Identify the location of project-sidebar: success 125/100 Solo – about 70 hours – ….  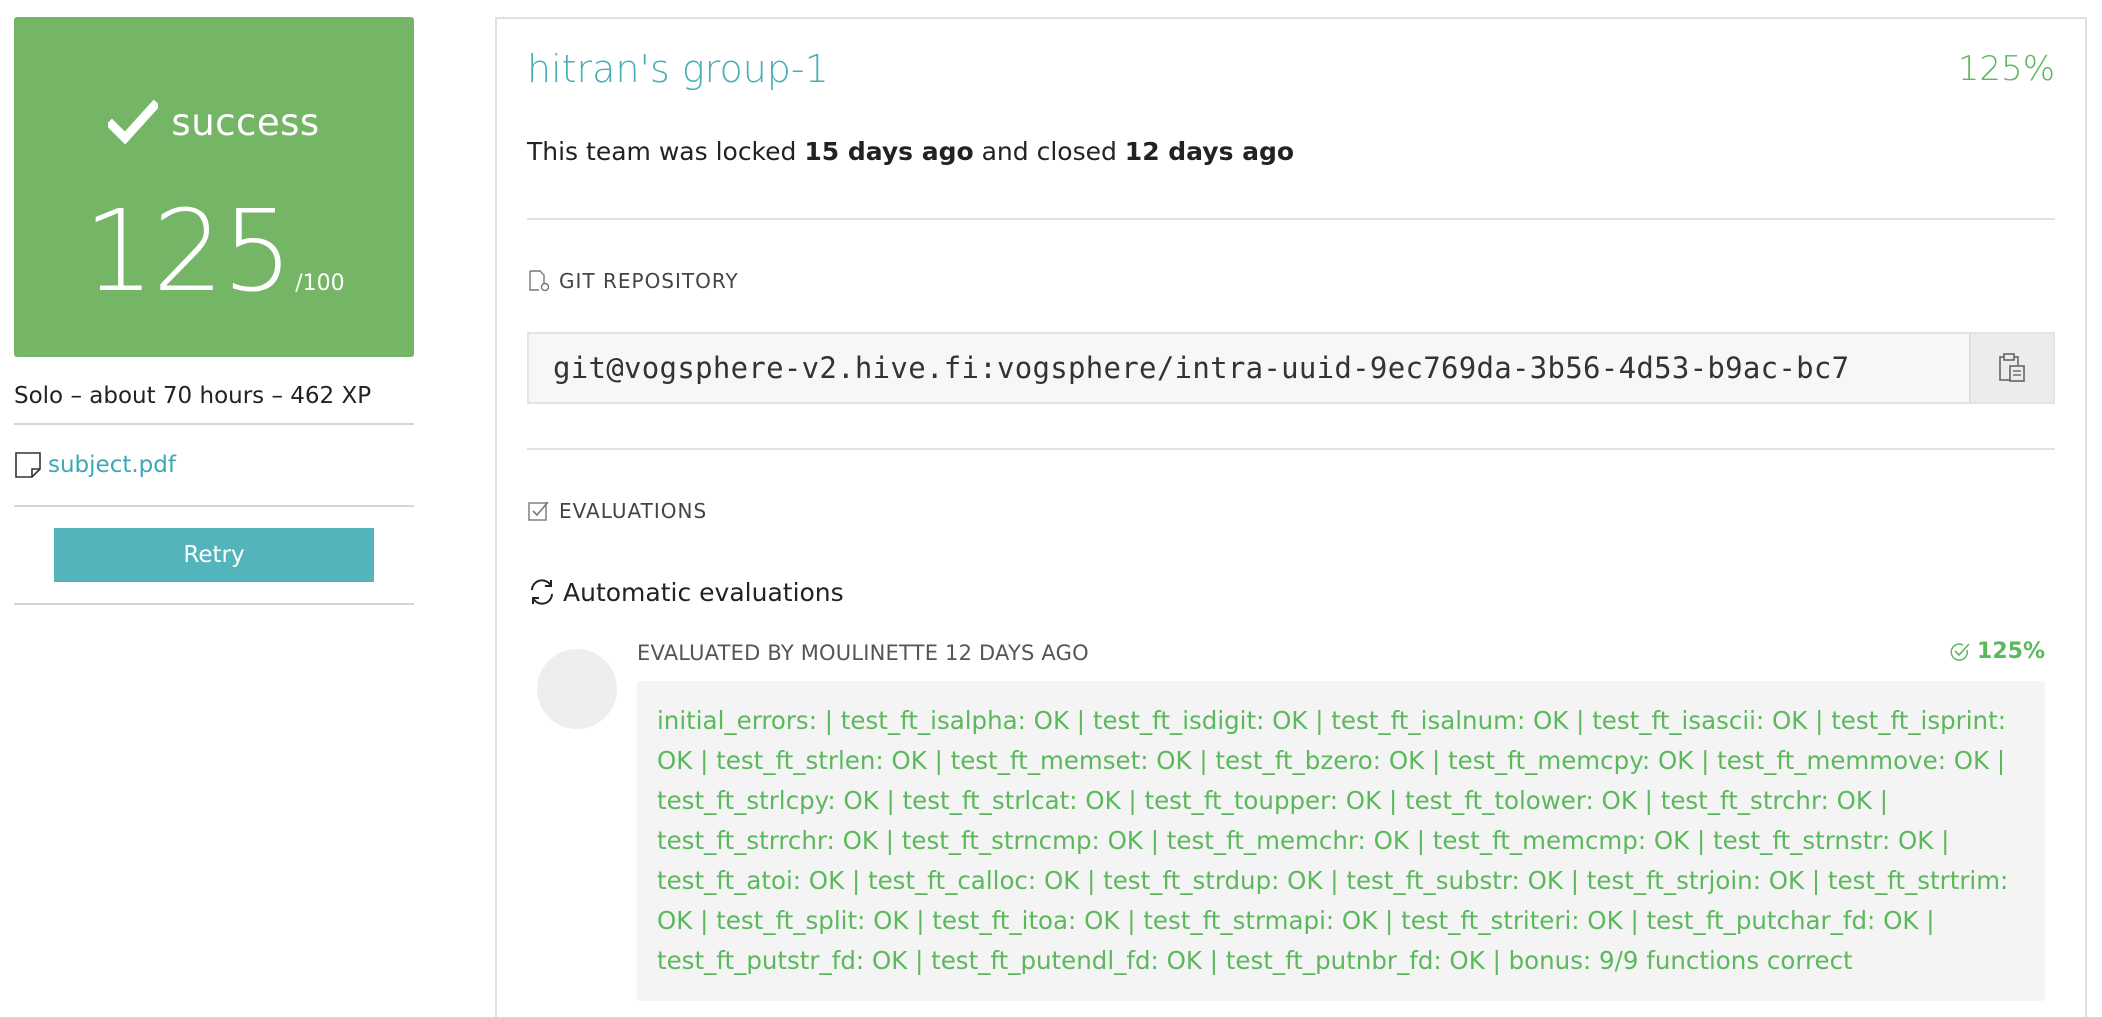
(214, 311).